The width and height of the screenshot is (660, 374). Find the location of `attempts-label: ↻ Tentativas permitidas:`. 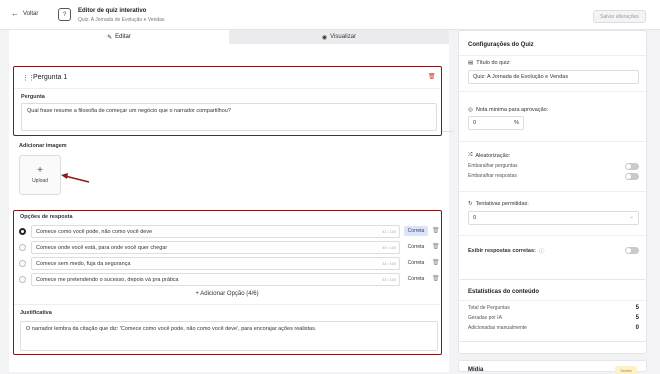

attempts-label: ↻ Tentativas permitidas: is located at coordinates (498, 204).